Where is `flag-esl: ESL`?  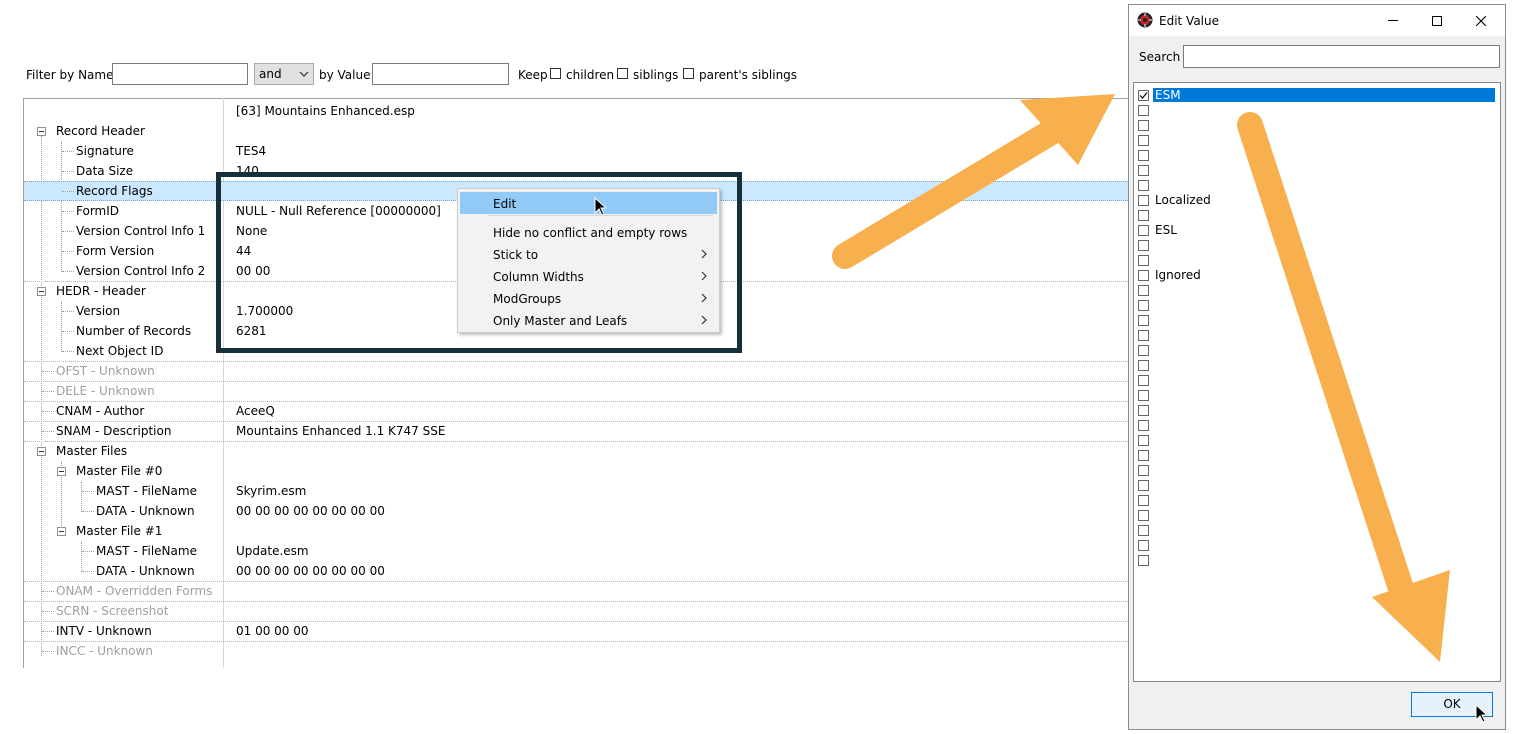 flag-esl: ESL is located at coordinates (1317, 230).